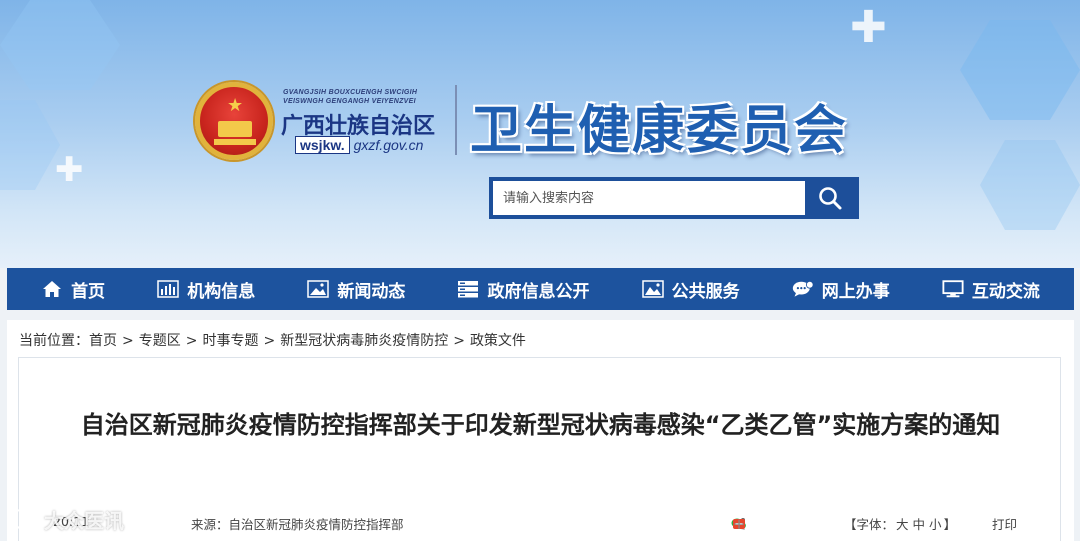  Describe the element at coordinates (66, 519) in the screenshot. I see `watermark-logo: 大众医讯` at that location.